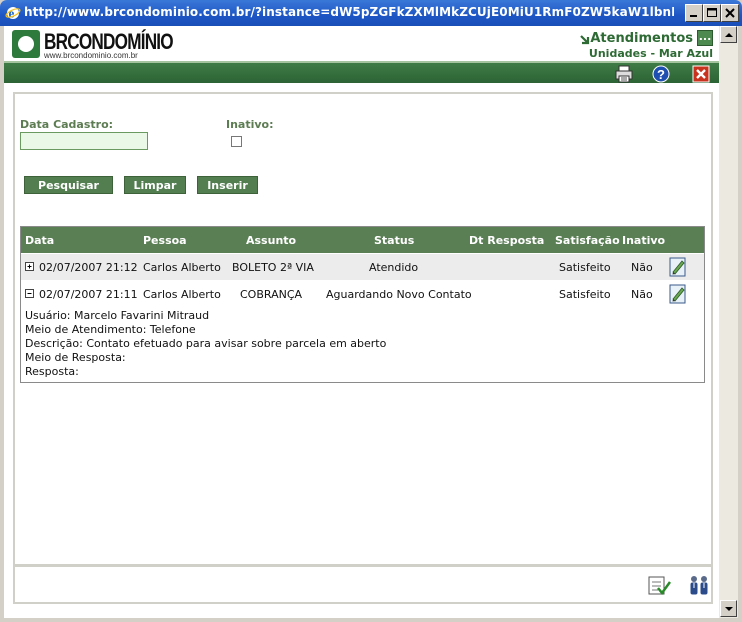 This screenshot has height=622, width=742. I want to click on page-subtitle: Unidades - Mar Azul, so click(650, 53).